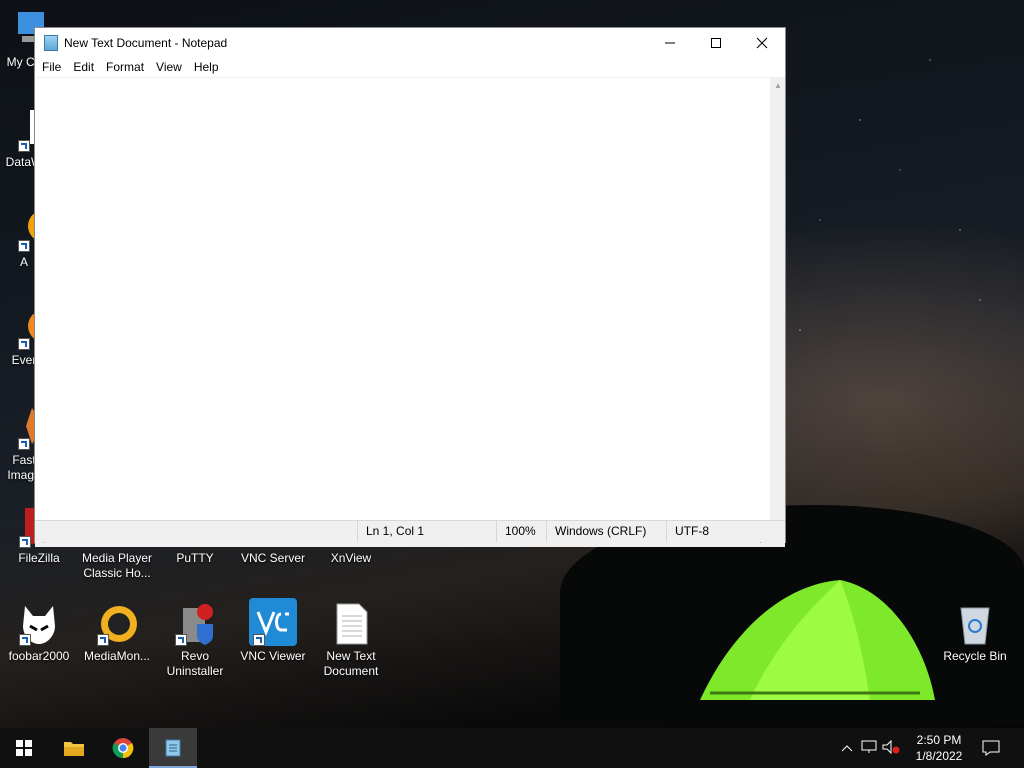  I want to click on close-icon, so click(762, 43).